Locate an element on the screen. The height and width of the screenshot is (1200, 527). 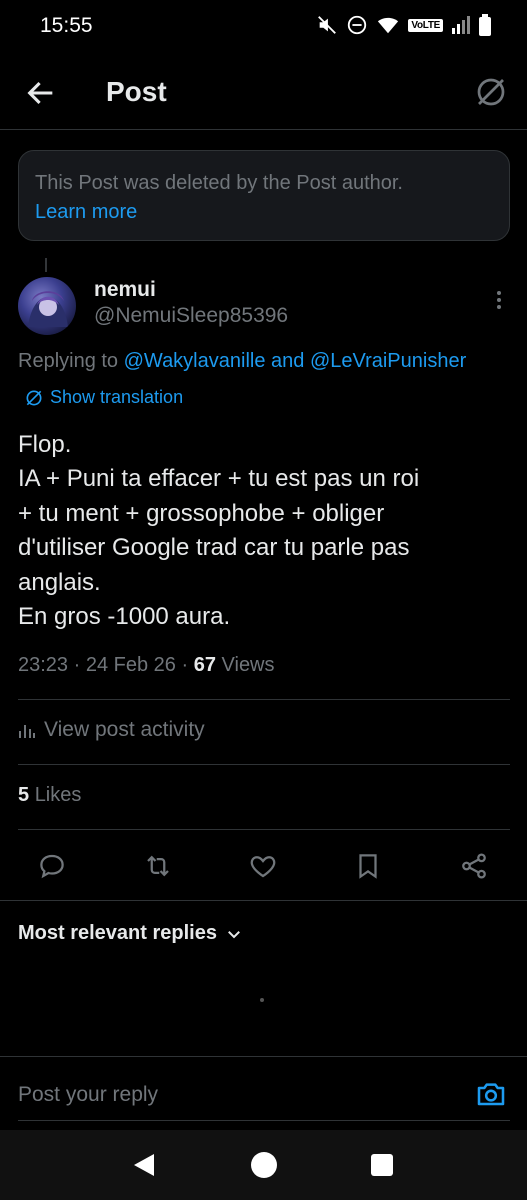
wifi-icon is located at coordinates (388, 25).